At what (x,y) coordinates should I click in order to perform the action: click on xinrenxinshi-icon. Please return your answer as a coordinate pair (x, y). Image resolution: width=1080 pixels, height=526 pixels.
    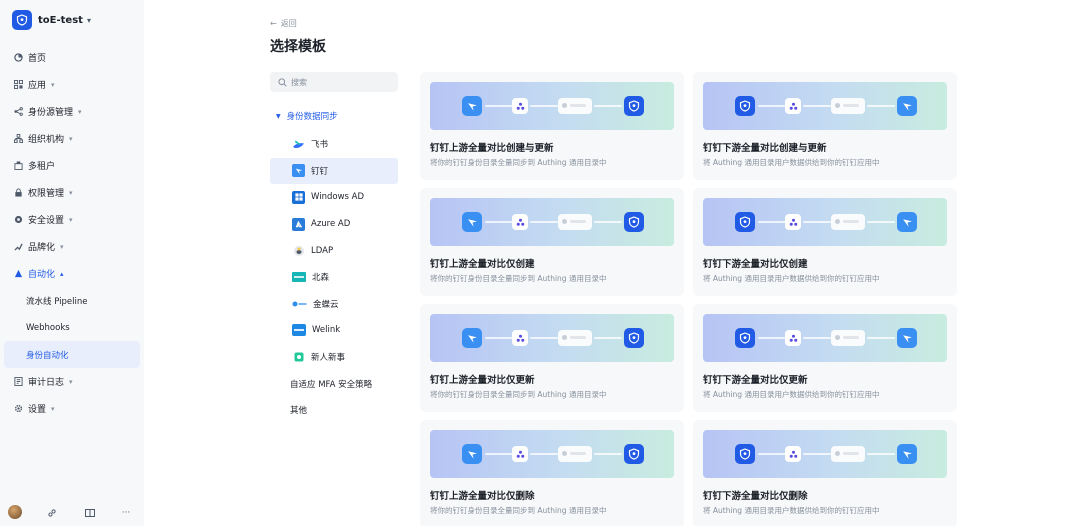
    Looking at the image, I should click on (298, 357).